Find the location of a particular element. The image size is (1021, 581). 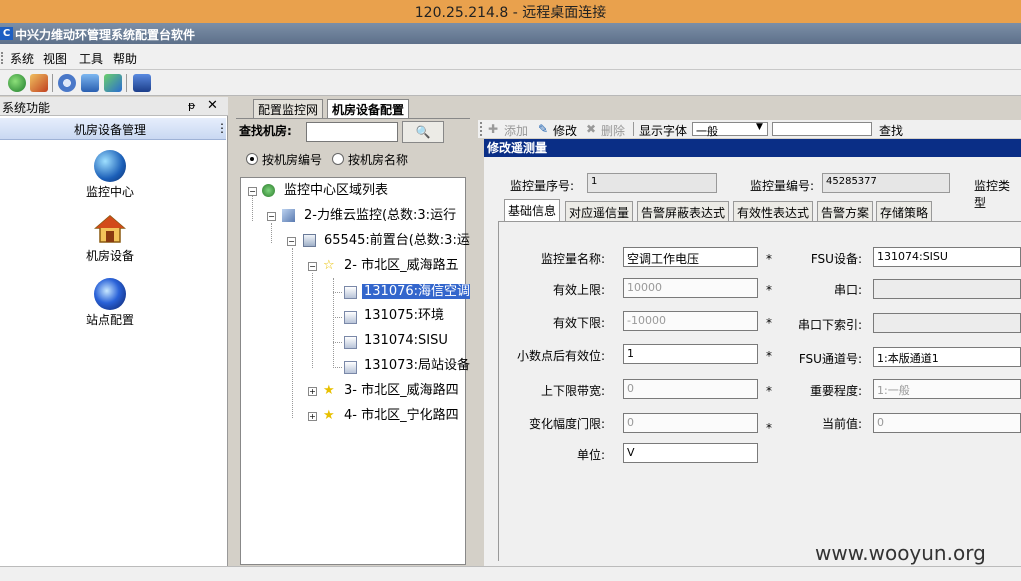

tree-node-label: 131073:局站设备 is located at coordinates (417, 365).